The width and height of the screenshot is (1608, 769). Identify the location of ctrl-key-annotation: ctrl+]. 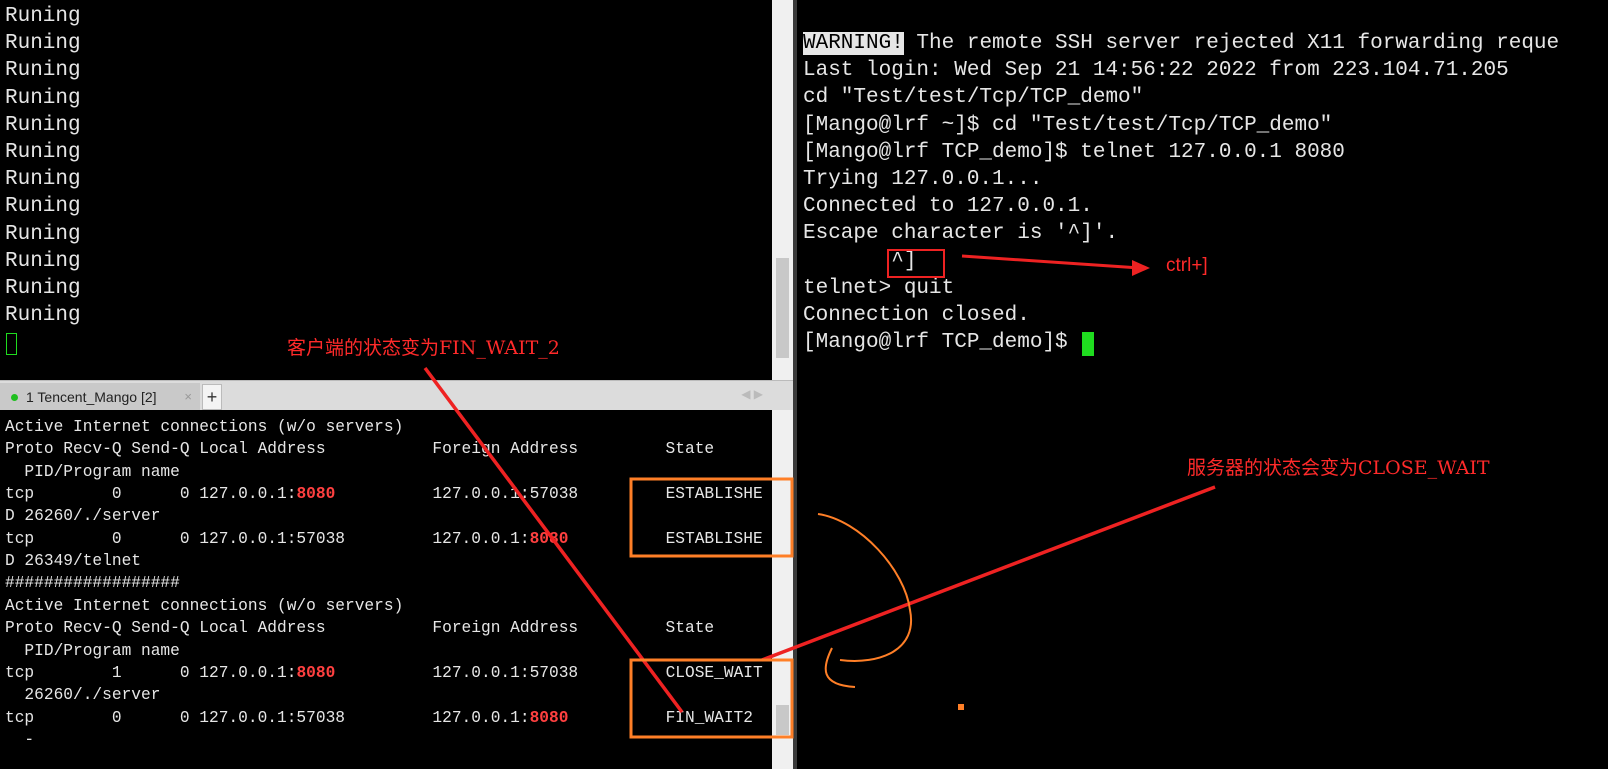
(1187, 265).